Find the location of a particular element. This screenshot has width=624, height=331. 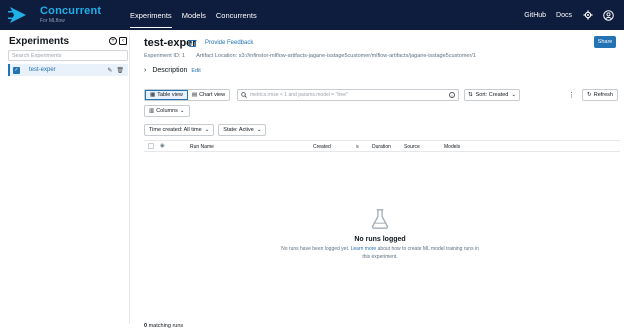

main-nav: Experiments Models Concurrents is located at coordinates (193, 15).